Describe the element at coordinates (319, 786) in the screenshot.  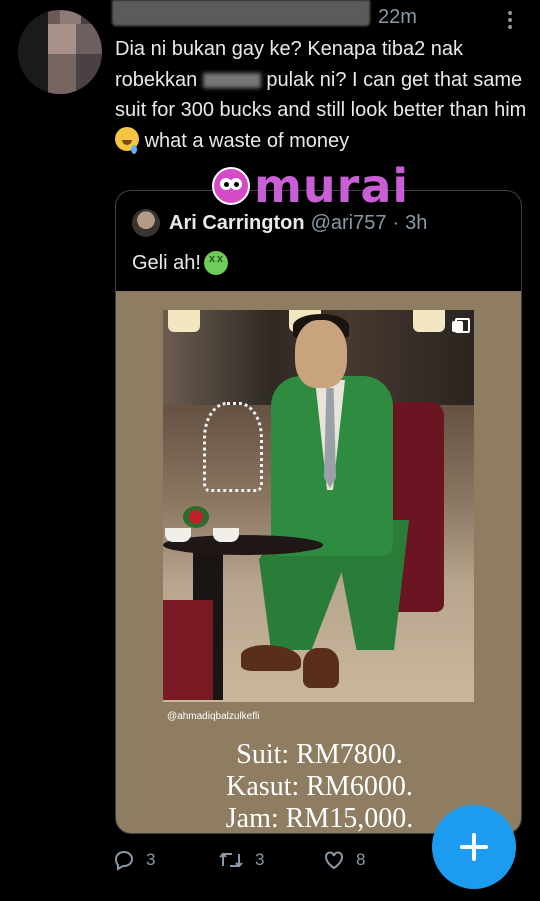
I see `price-shoes: Kasut: RM6000.` at that location.